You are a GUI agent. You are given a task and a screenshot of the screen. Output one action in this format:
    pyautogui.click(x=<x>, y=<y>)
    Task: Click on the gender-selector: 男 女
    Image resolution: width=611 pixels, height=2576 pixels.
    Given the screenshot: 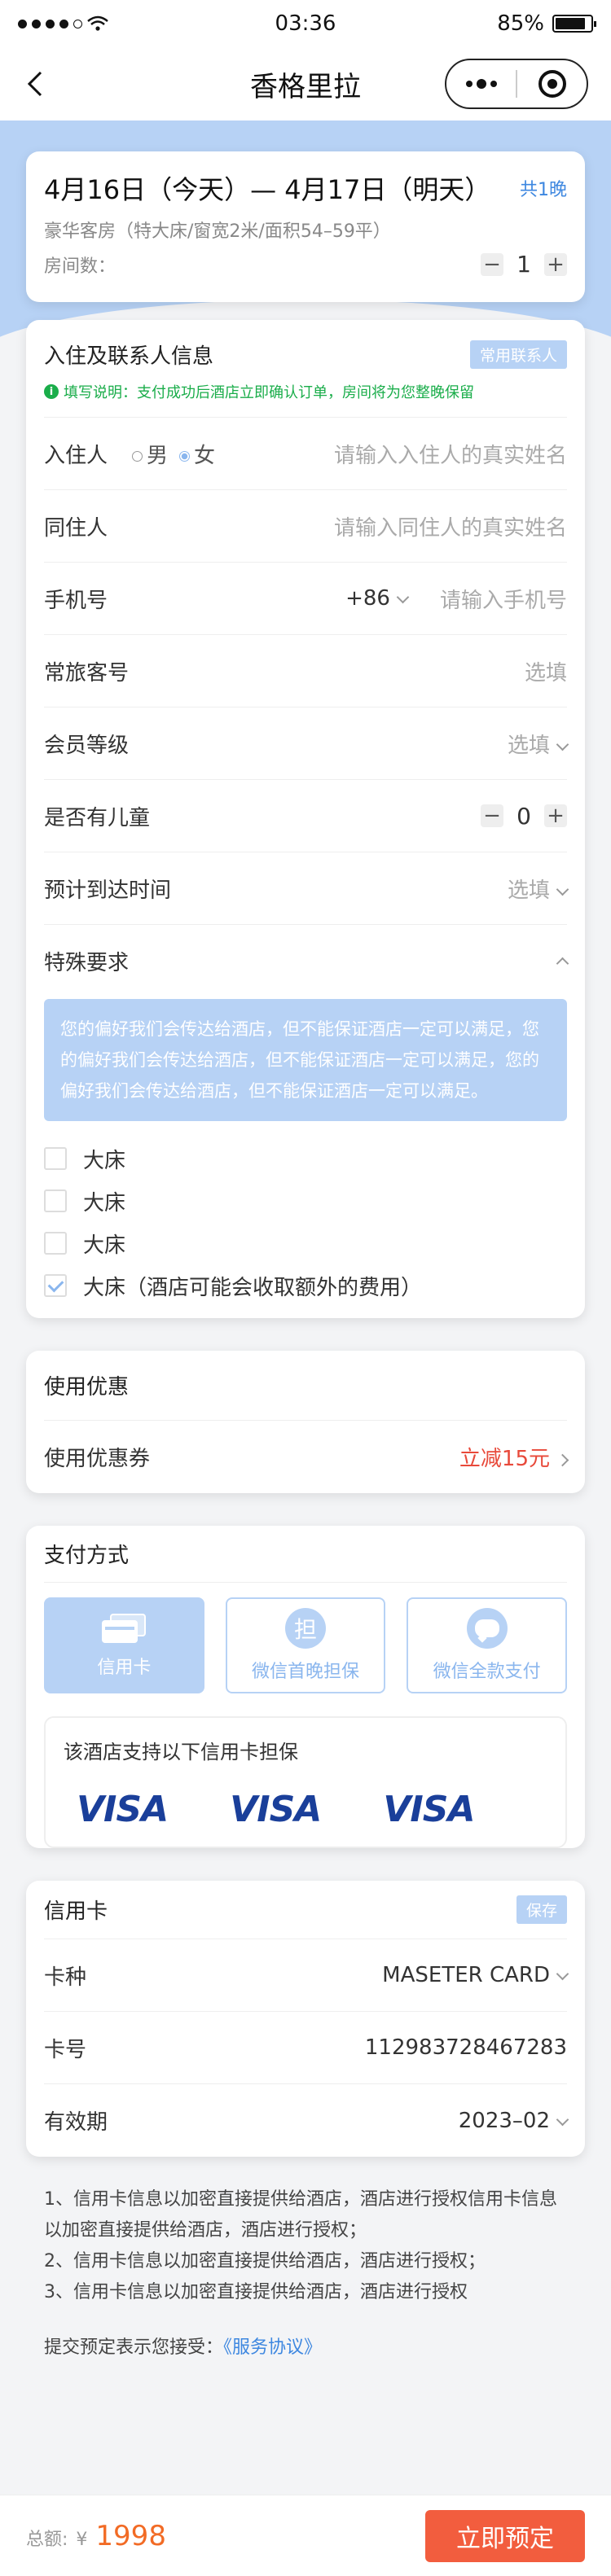 What is the action you would take?
    pyautogui.click(x=173, y=454)
    